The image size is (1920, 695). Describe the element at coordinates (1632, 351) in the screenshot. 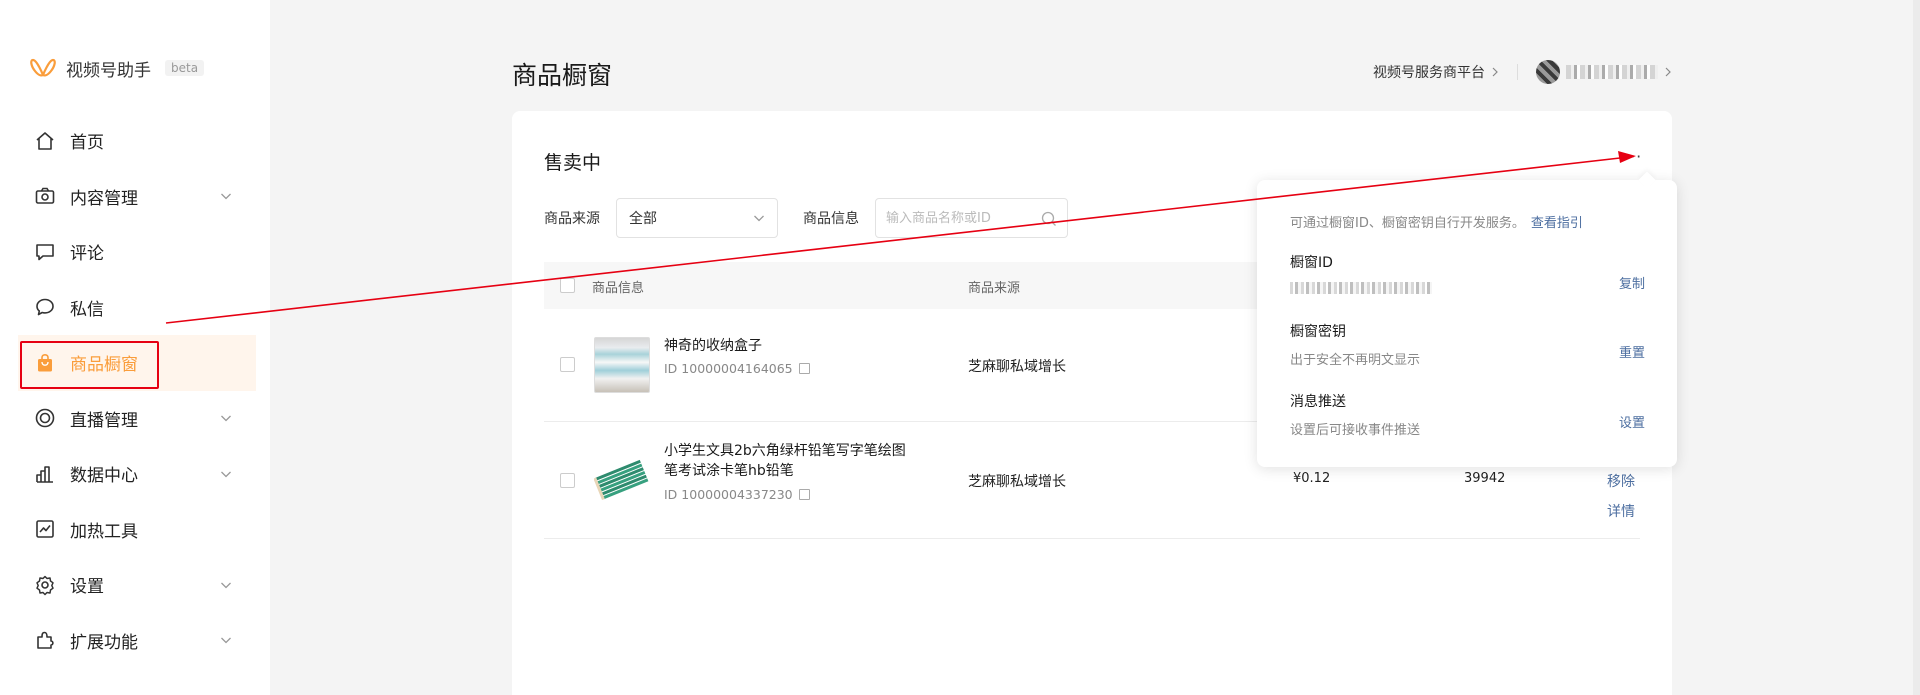

I see `reset-key-button: 重置` at that location.